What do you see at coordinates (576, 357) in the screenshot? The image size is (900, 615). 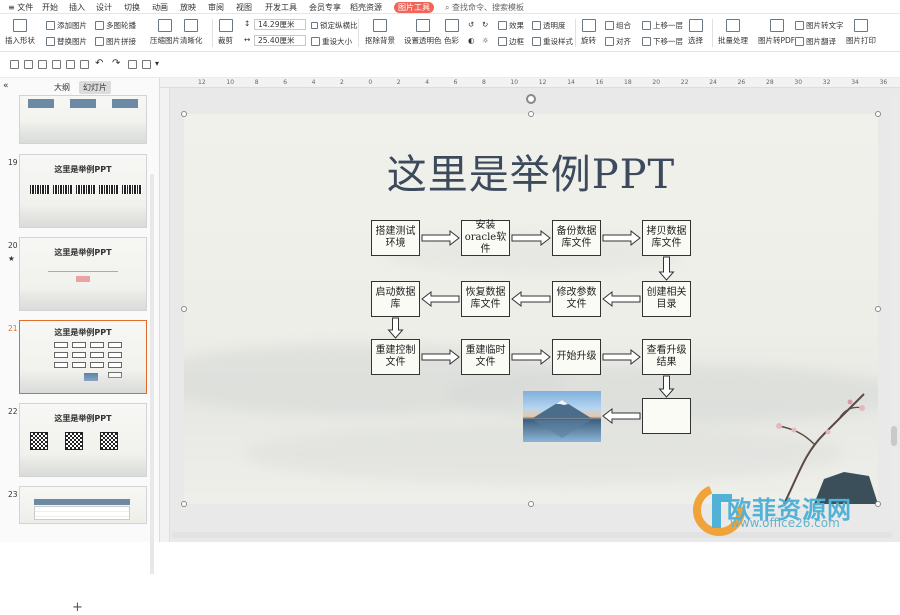 I see `flow-step: 开始升级` at bounding box center [576, 357].